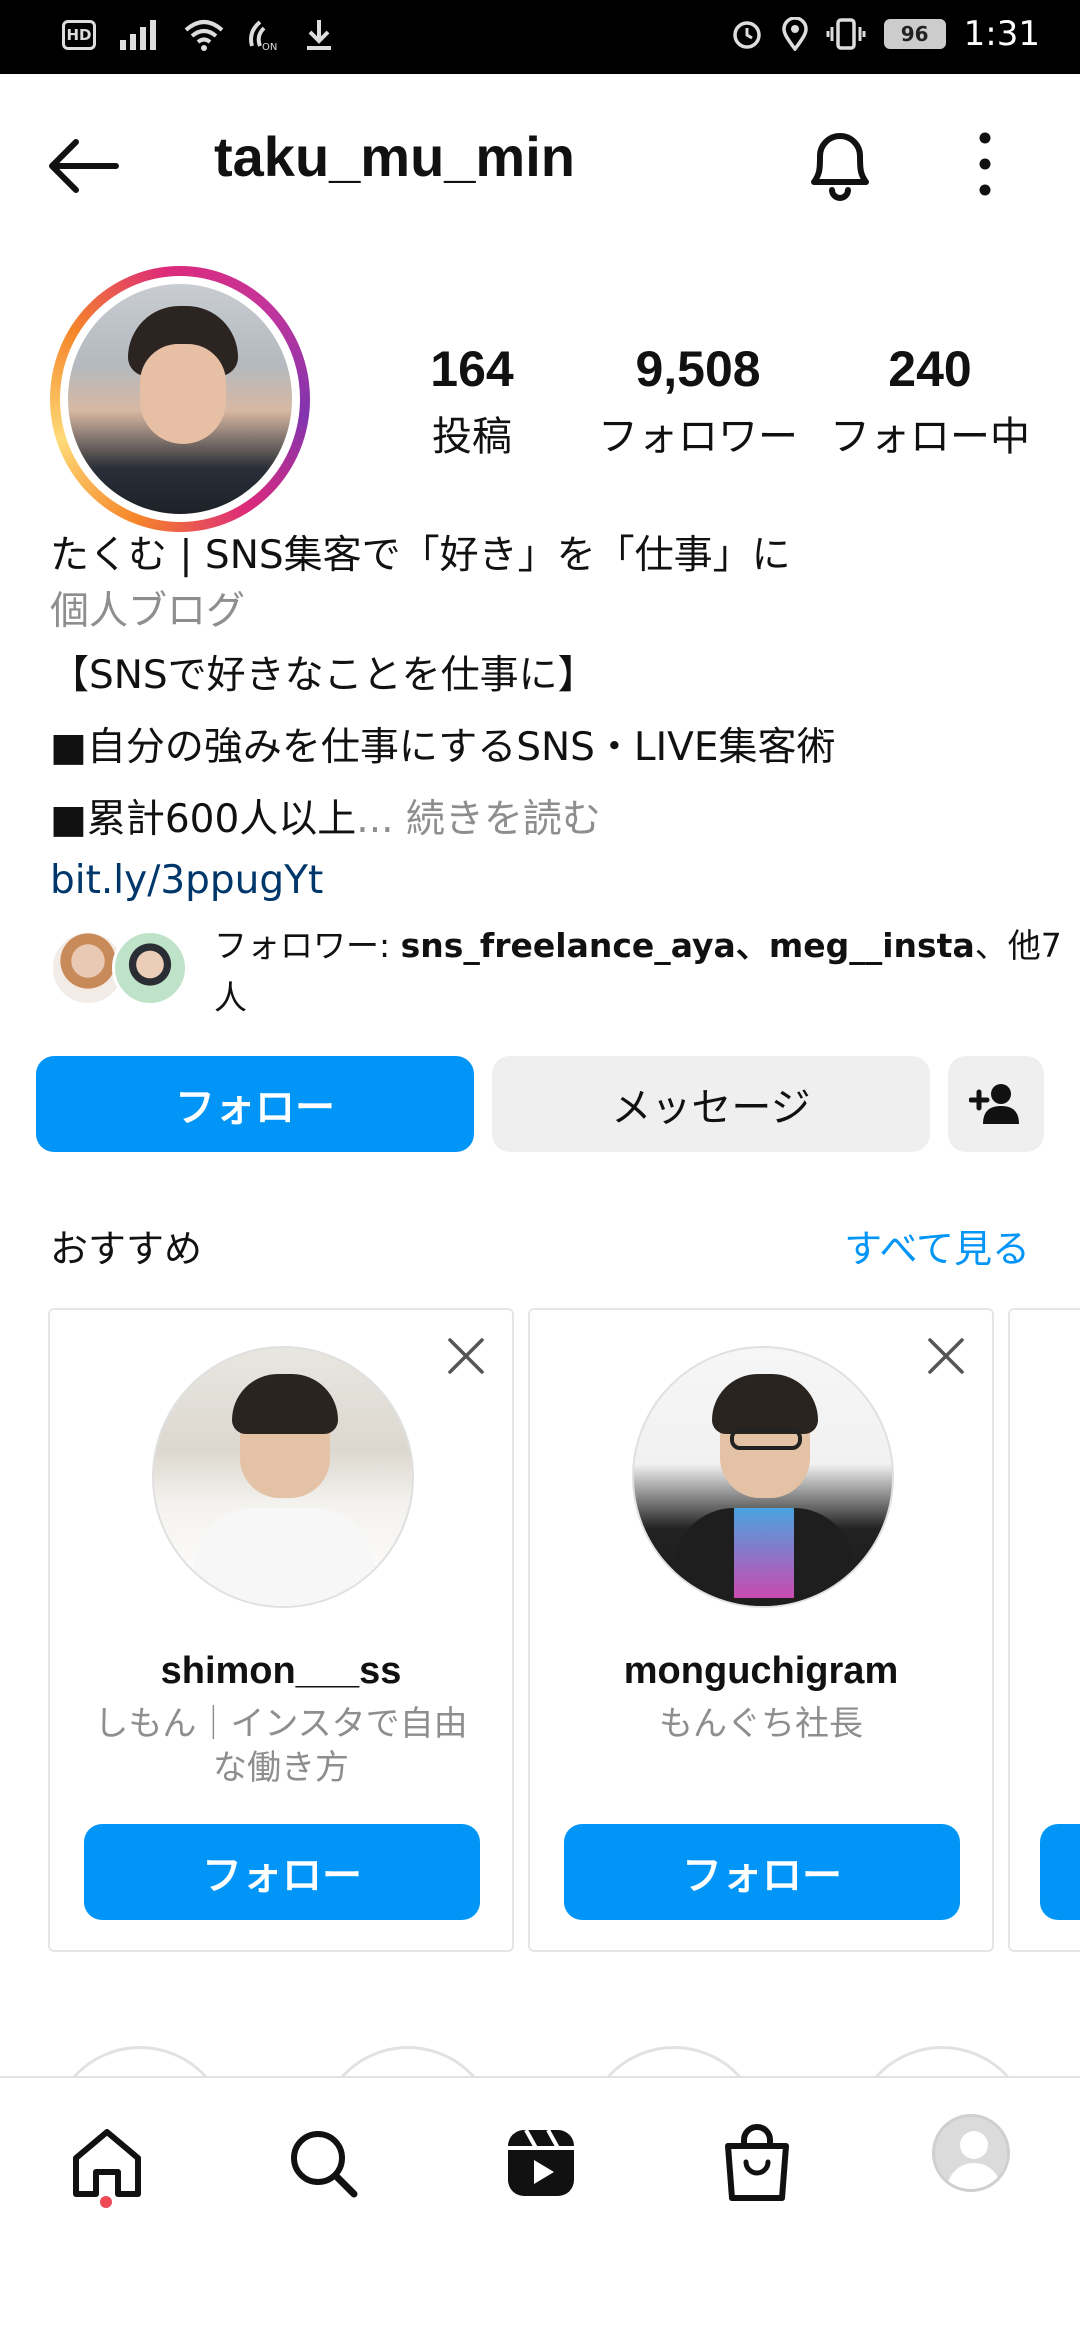  What do you see at coordinates (472, 369) in the screenshot?
I see `posts-count: 164` at bounding box center [472, 369].